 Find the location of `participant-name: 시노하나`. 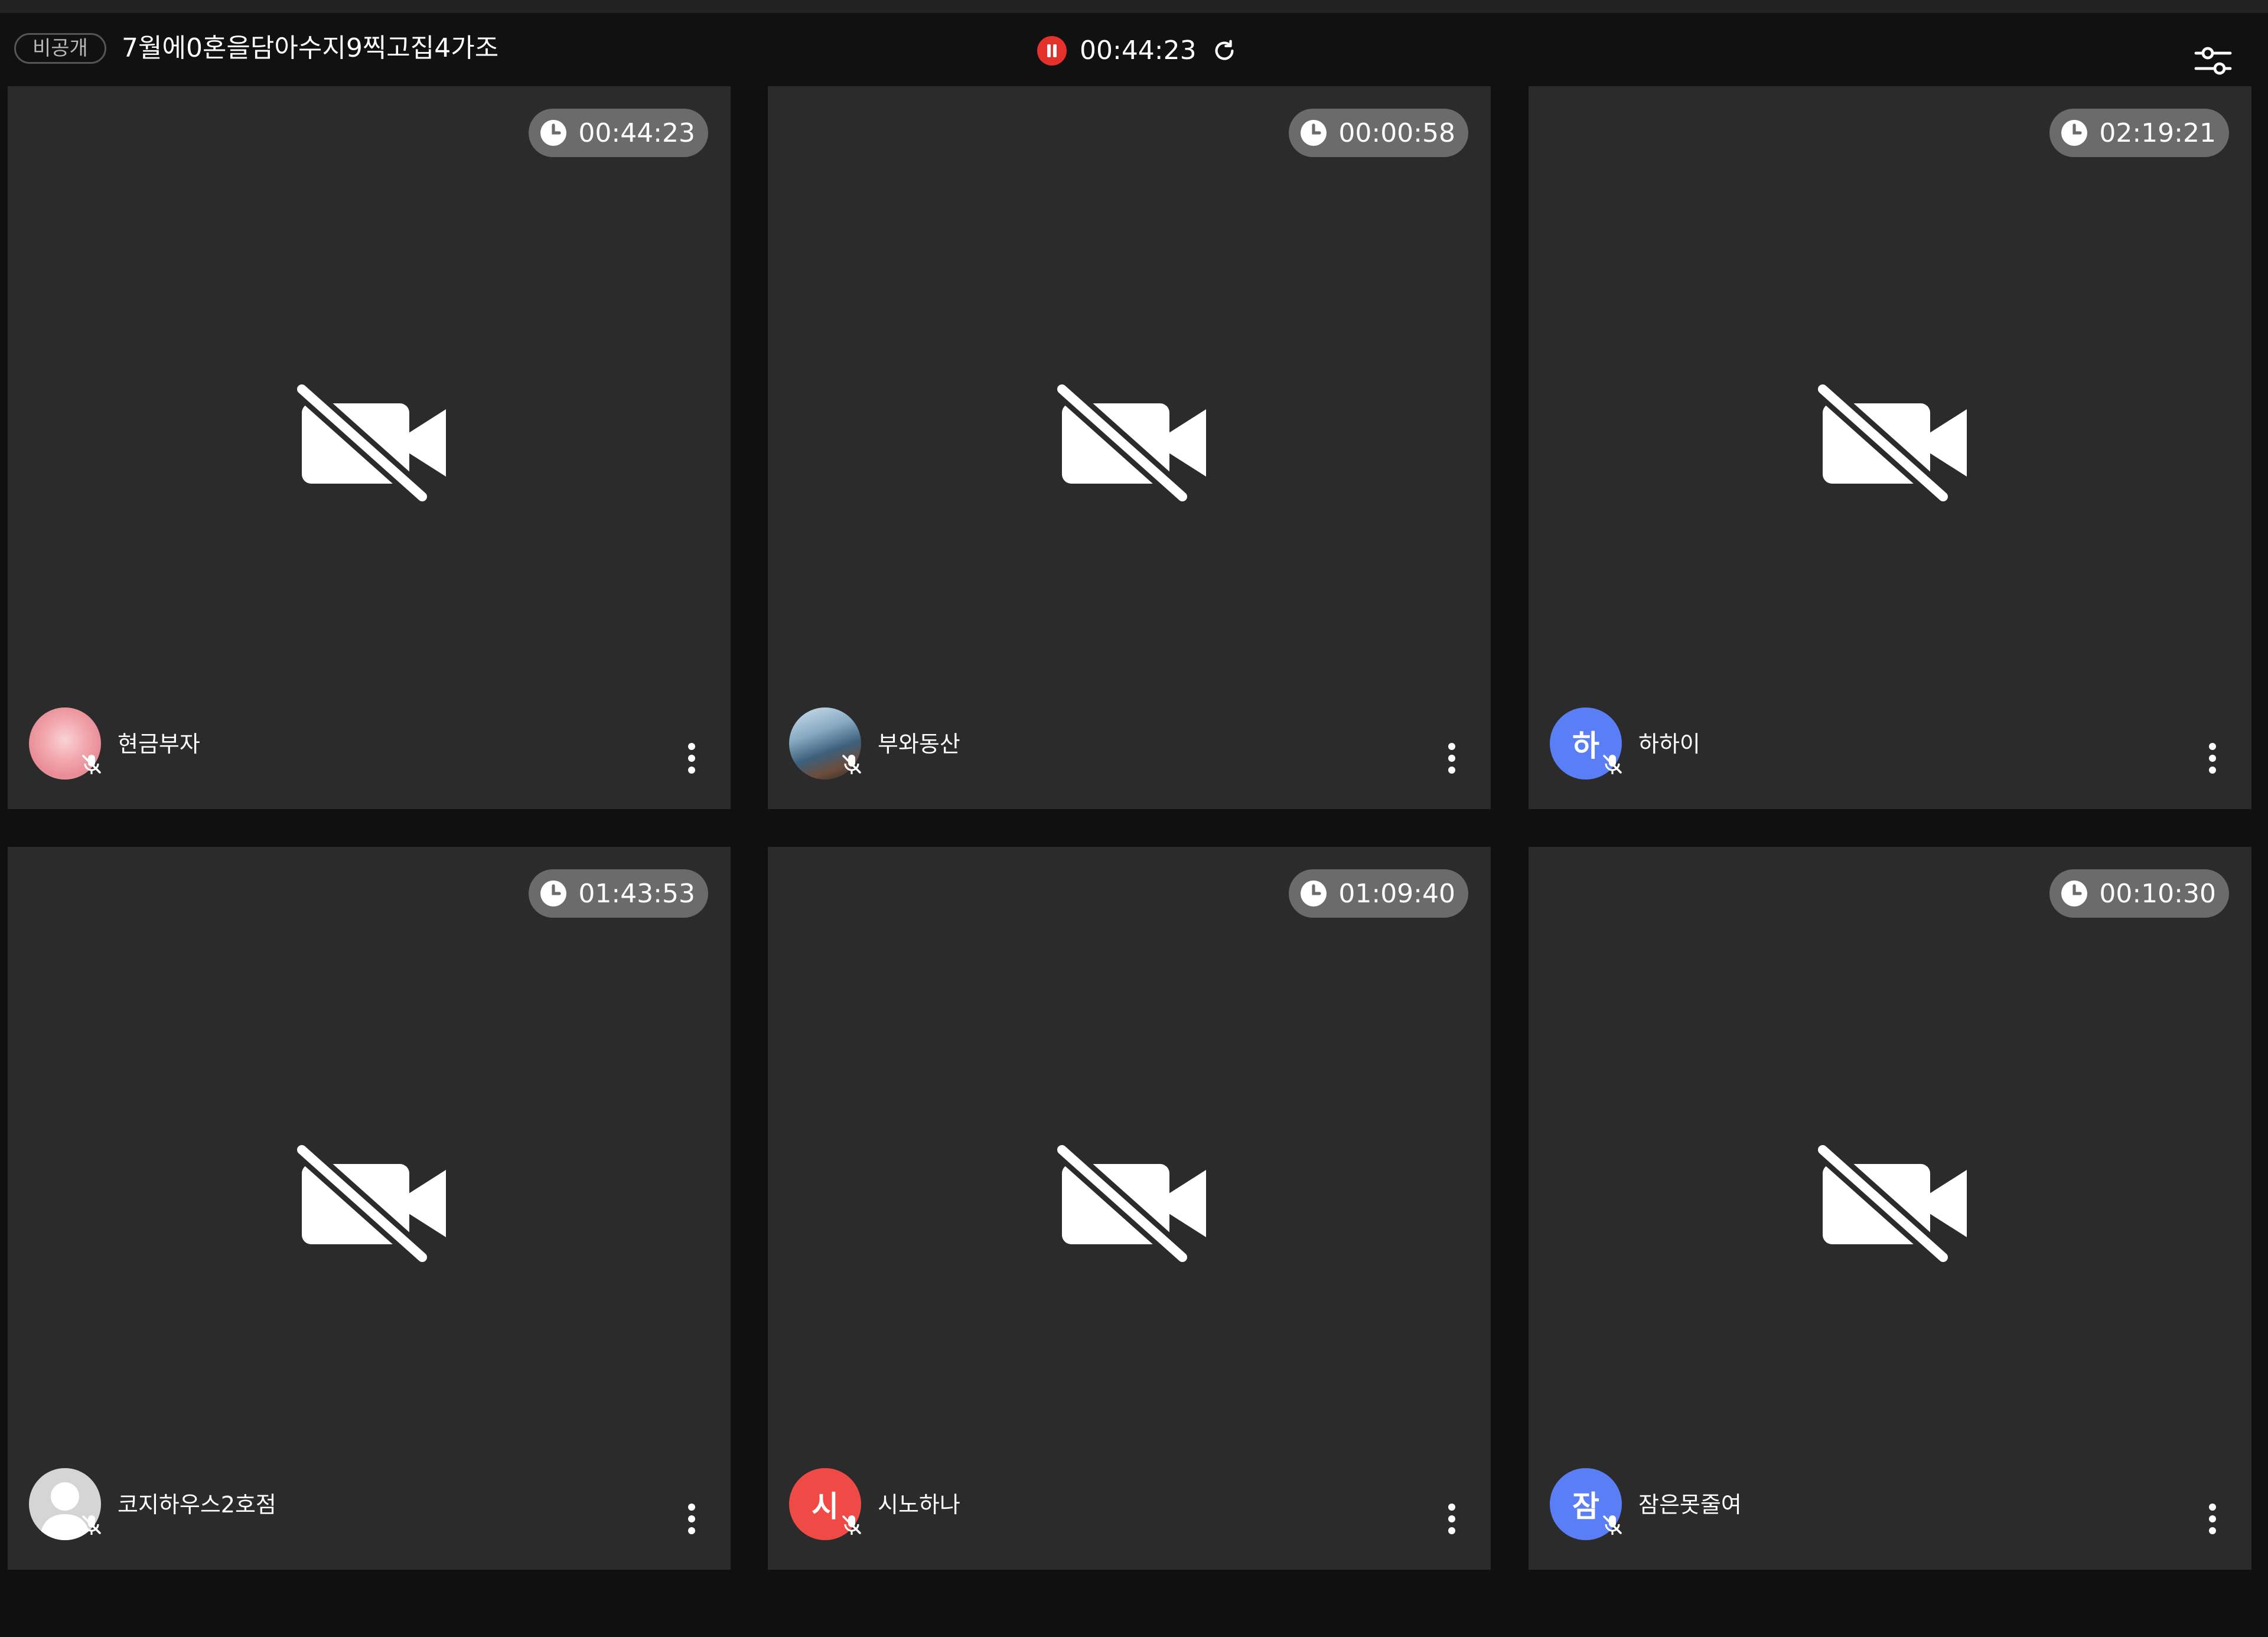

participant-name: 시노하나 is located at coordinates (919, 1505).